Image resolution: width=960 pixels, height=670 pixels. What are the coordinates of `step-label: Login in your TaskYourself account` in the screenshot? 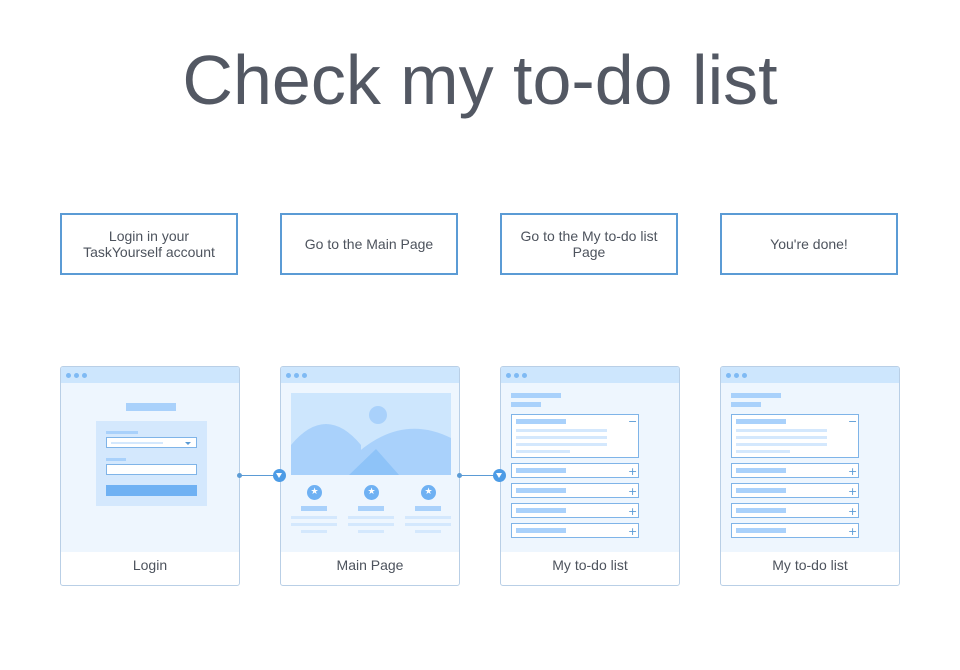 It's located at (149, 244).